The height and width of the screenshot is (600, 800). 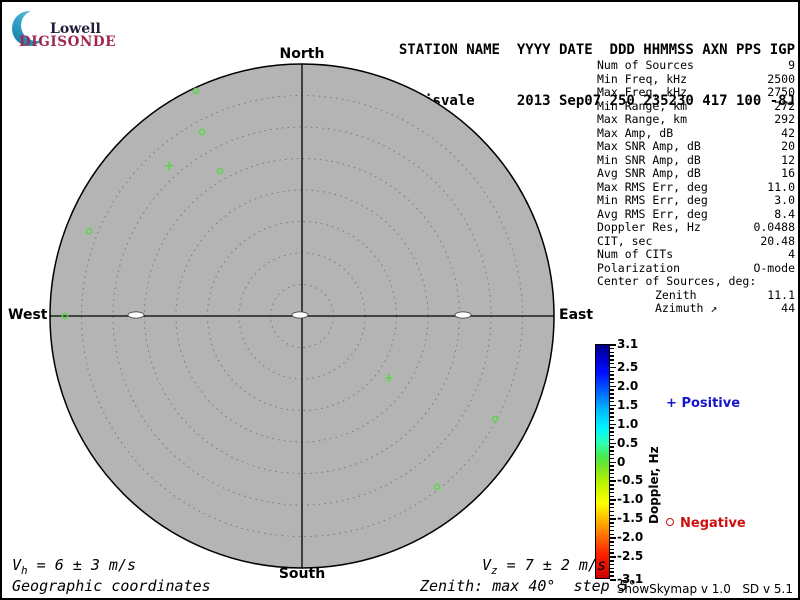 What do you see at coordinates (302, 54) in the screenshot?
I see `compass-north-label: North` at bounding box center [302, 54].